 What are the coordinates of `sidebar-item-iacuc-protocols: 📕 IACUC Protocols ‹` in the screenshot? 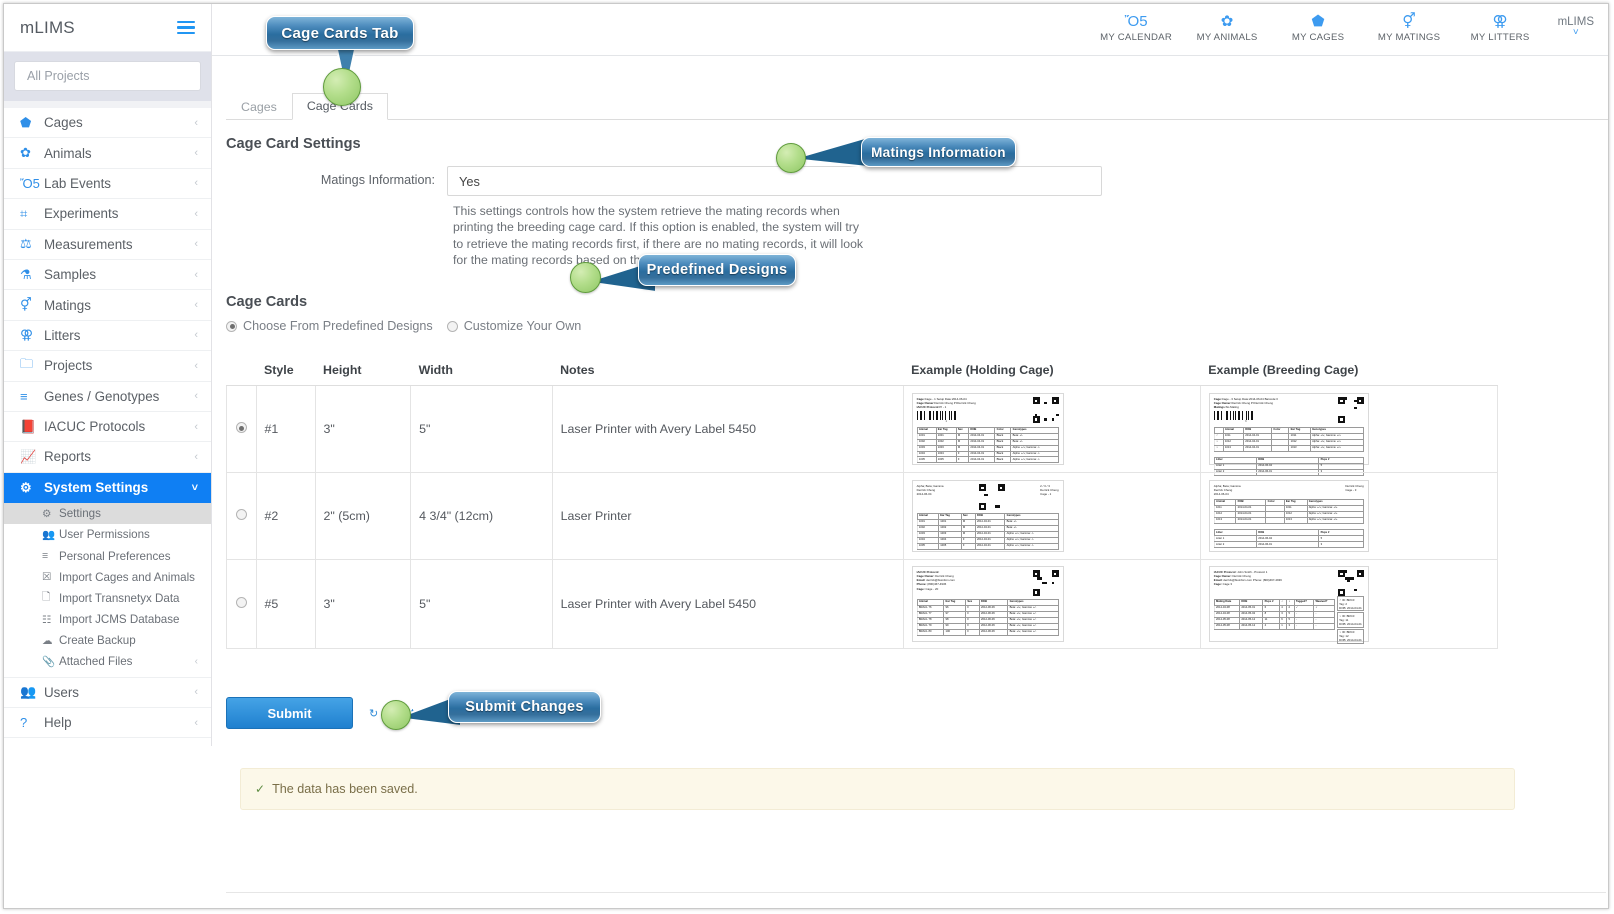 It's located at (107, 427).